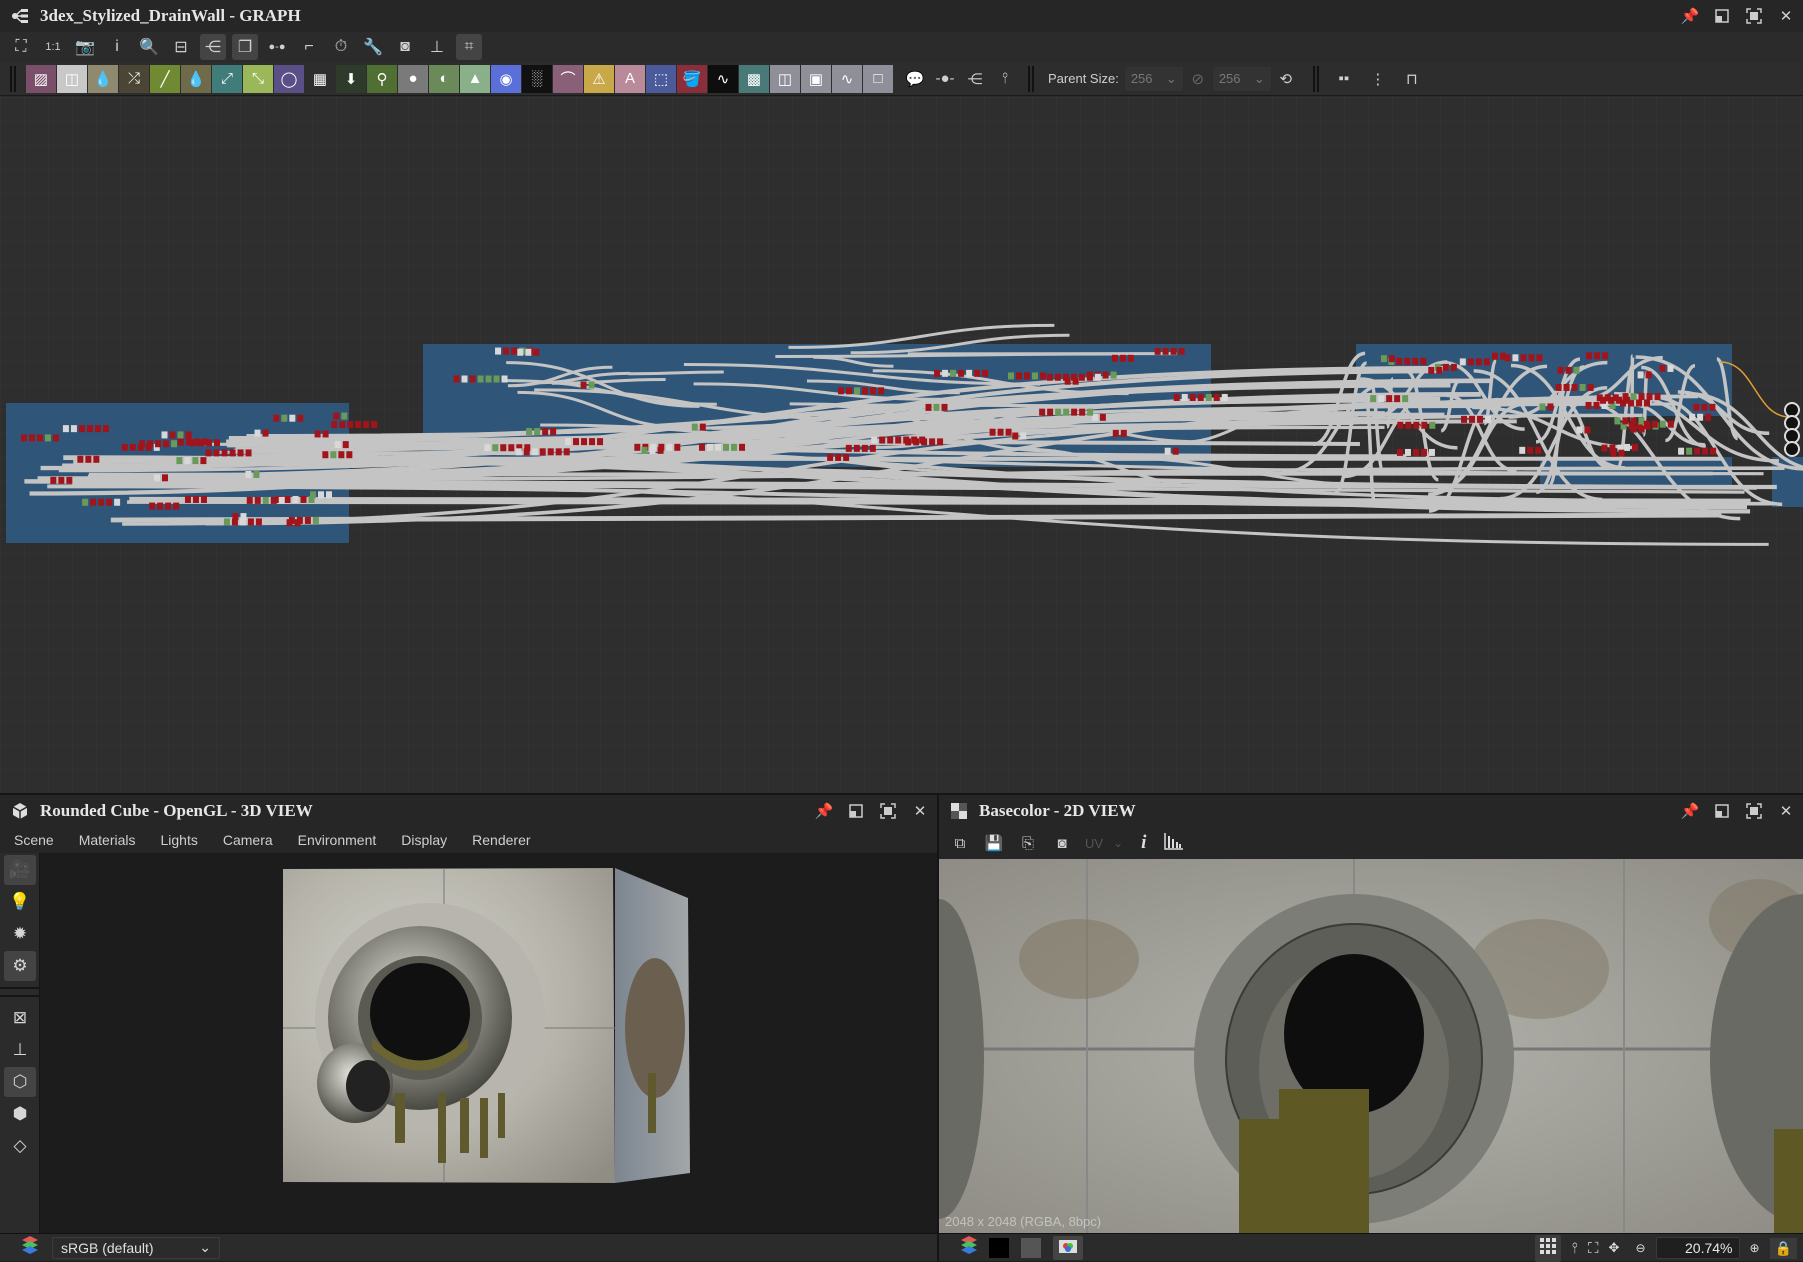 This screenshot has height=1262, width=1803. Describe the element at coordinates (20, 1050) in the screenshot. I see `axis-icon: ⊥` at that location.